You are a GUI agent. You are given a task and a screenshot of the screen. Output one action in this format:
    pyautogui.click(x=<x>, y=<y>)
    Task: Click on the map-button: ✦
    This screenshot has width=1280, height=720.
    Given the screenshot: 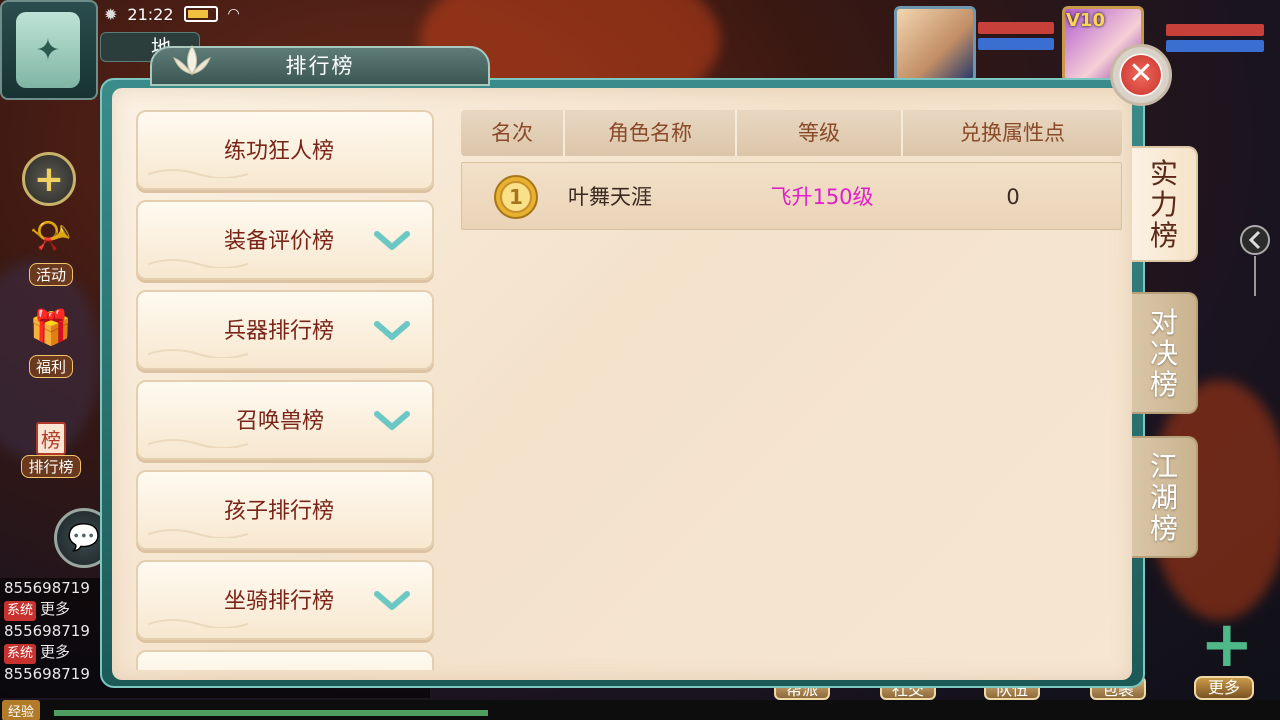 What is the action you would take?
    pyautogui.click(x=49, y=50)
    